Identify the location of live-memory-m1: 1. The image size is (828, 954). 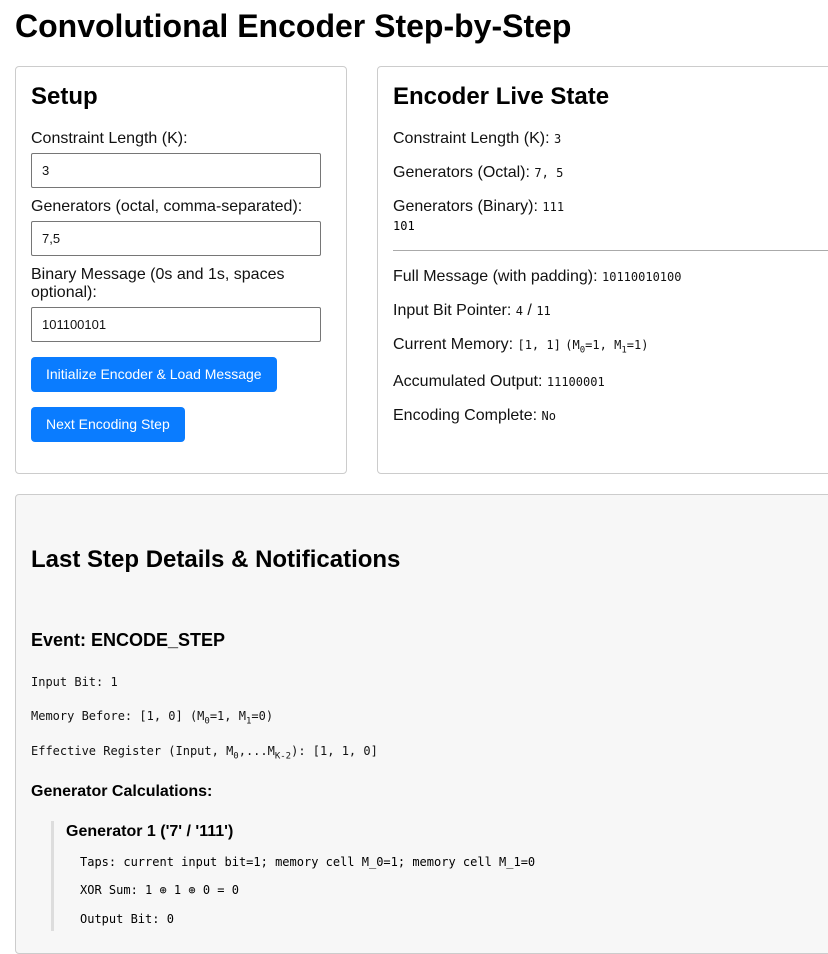
(637, 345).